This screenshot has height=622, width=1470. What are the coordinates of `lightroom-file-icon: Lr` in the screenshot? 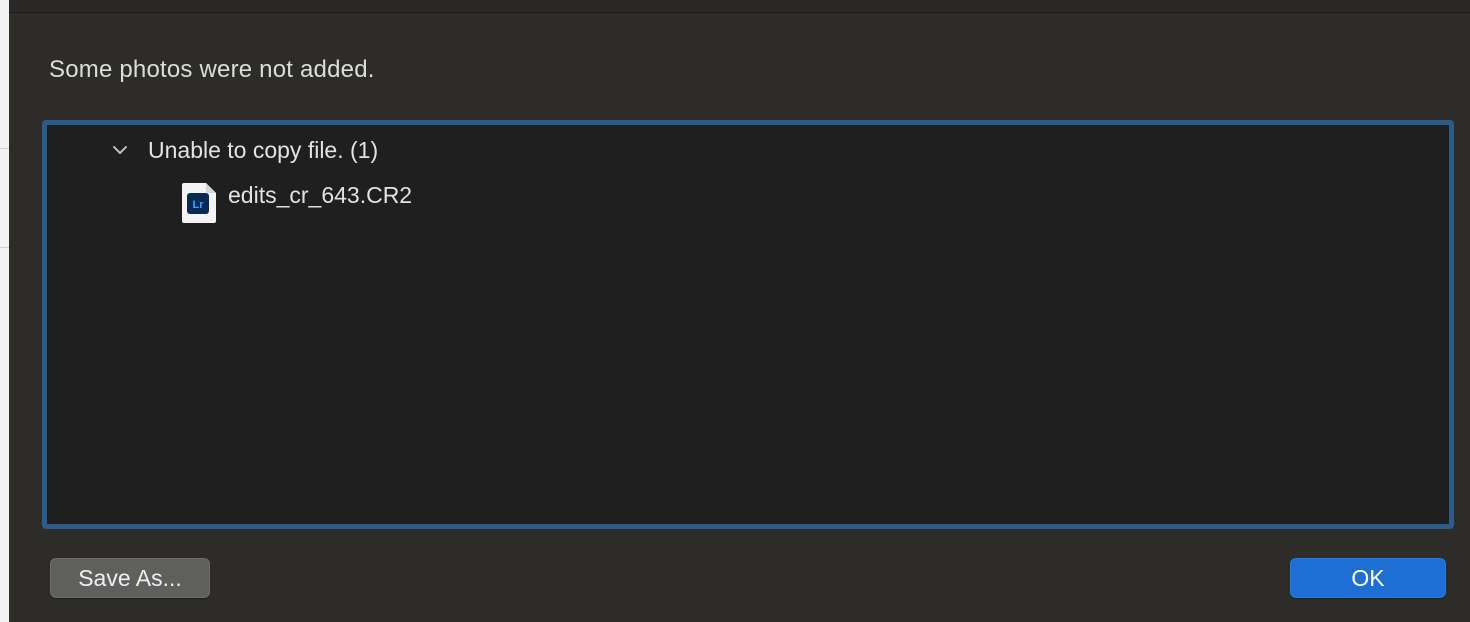 It's located at (199, 203).